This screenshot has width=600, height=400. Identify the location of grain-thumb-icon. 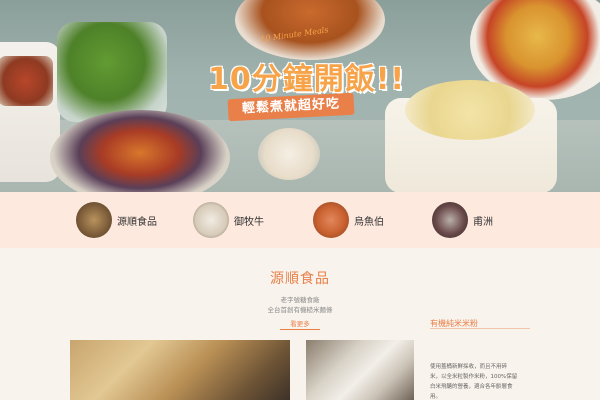
(450, 220).